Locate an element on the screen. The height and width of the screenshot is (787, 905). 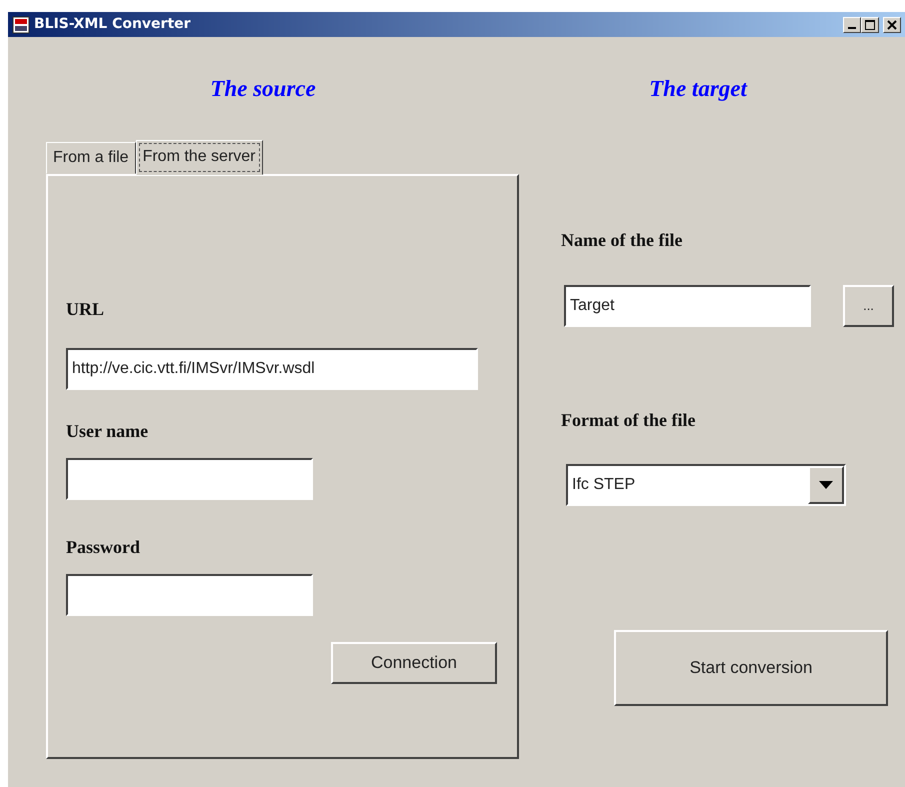
field-label: Name of the file is located at coordinates (621, 240).